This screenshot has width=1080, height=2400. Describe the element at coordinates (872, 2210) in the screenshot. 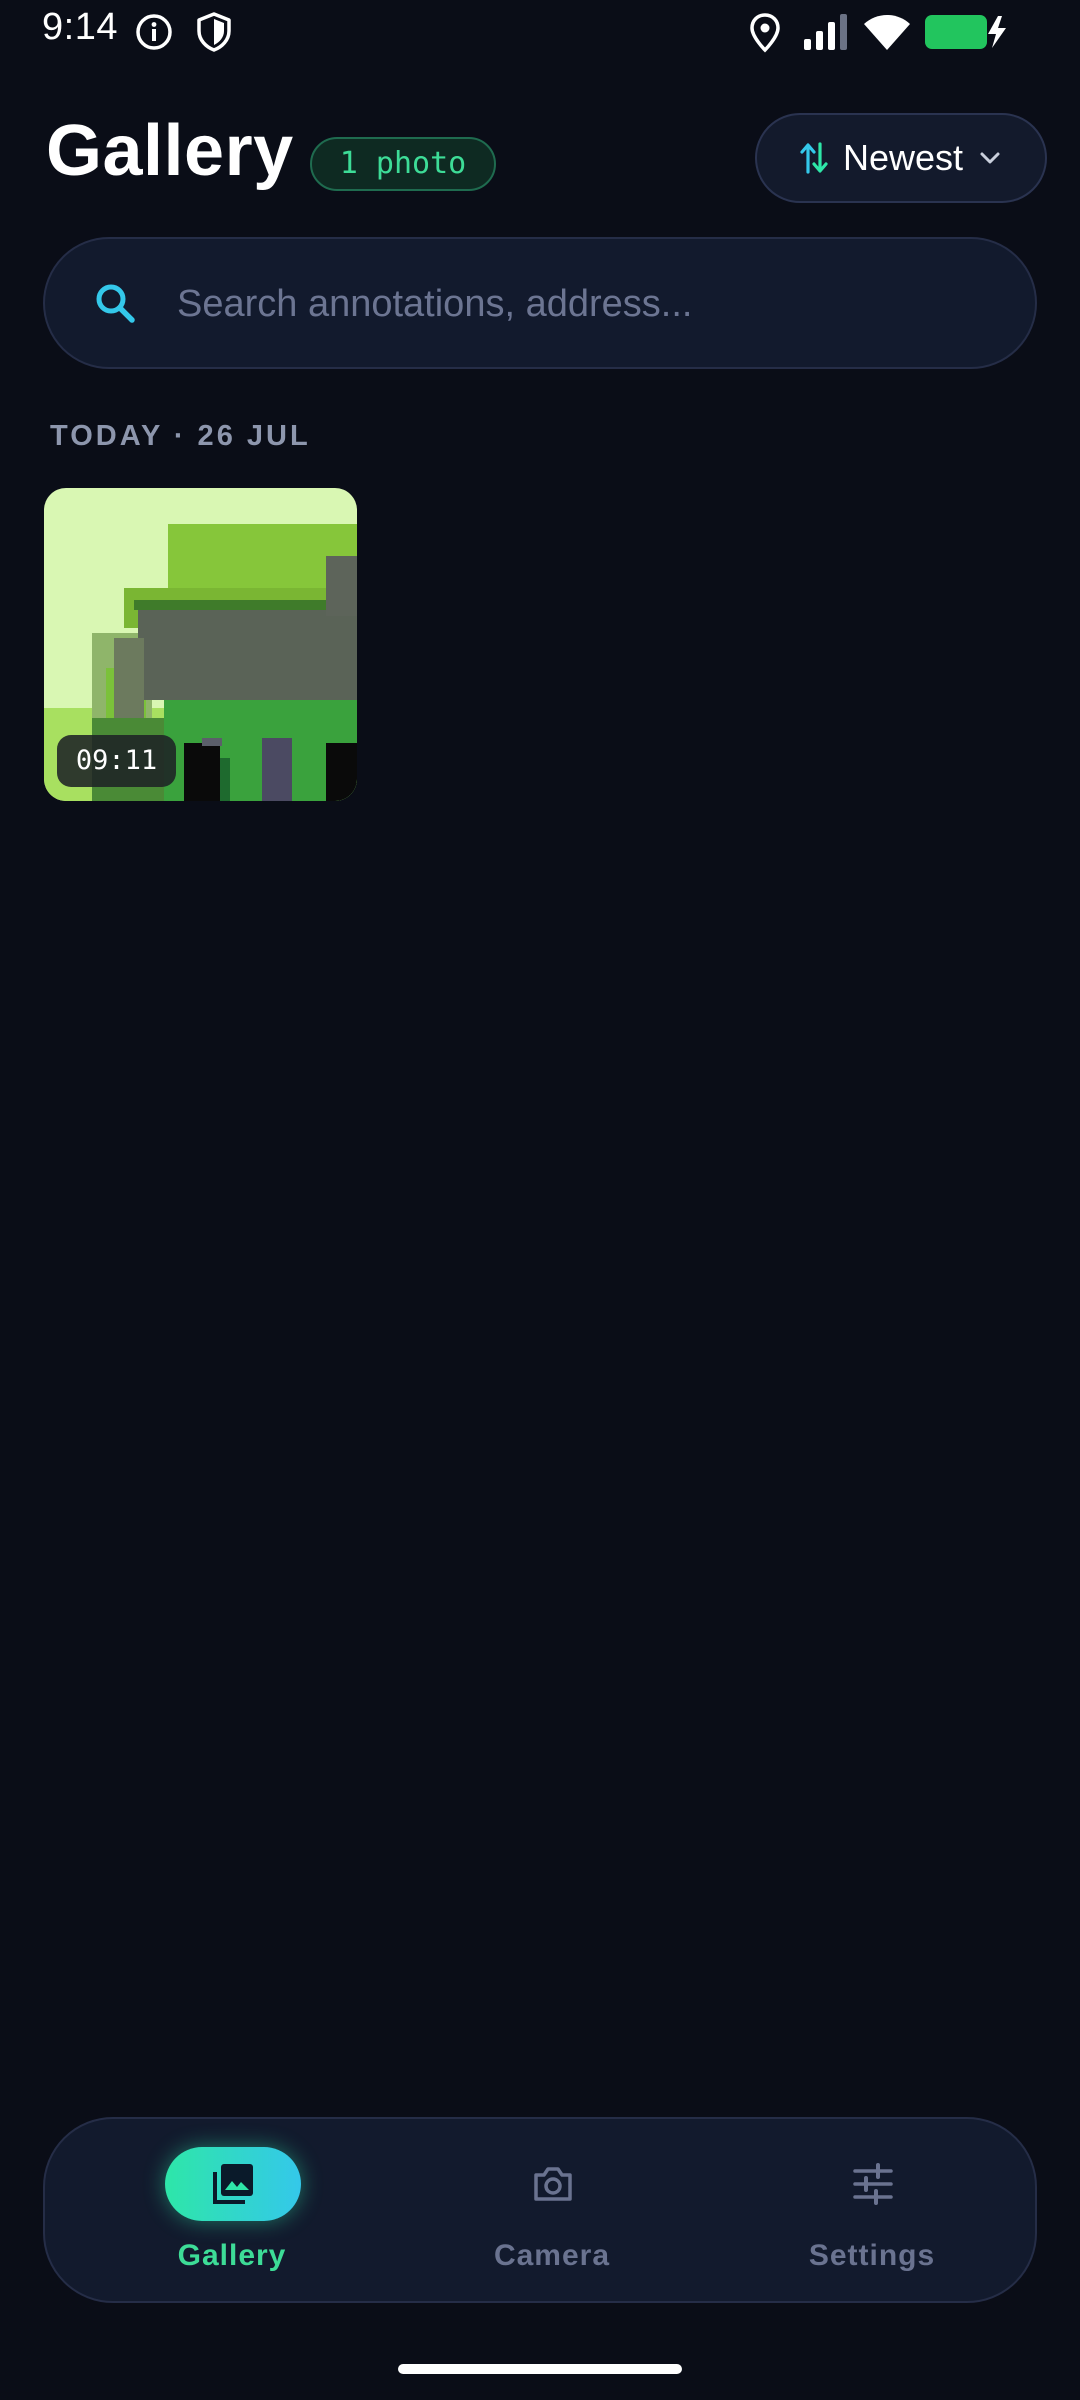

I see `nav-item-settings: Settings` at that location.